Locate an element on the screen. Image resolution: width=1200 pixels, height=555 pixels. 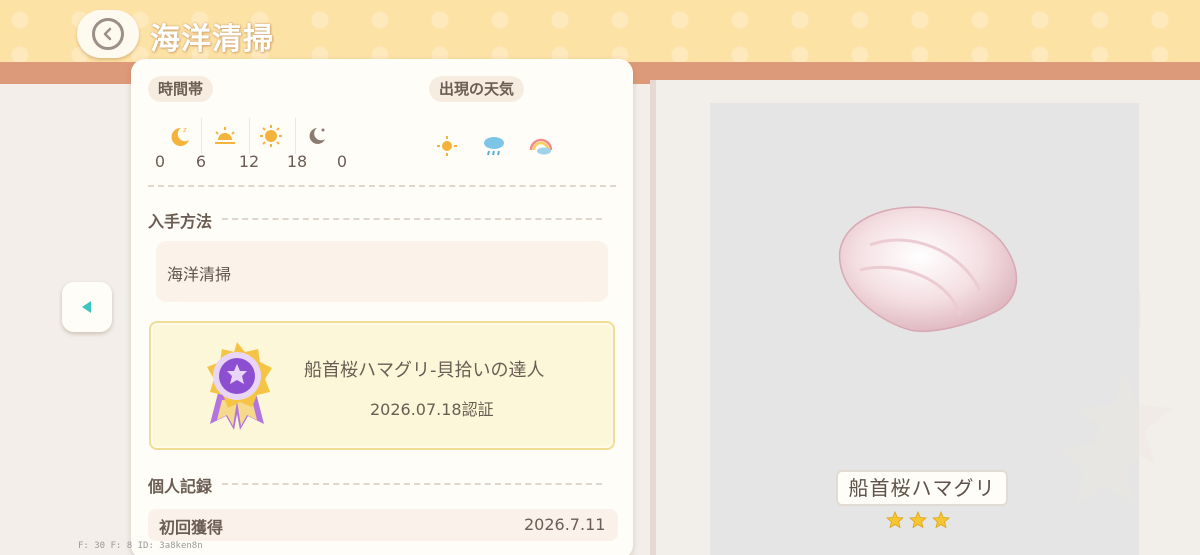
first-acquired-value: 2026.7.11 is located at coordinates (565, 524).